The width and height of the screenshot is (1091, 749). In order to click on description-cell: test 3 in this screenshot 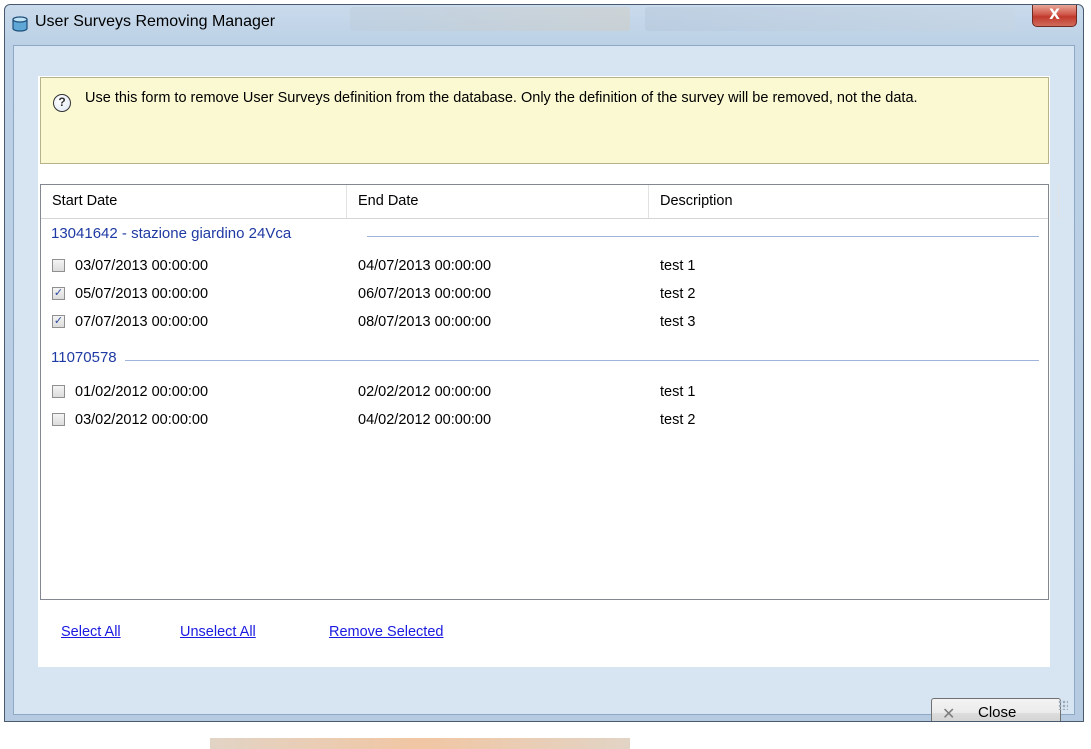, I will do `click(678, 322)`.